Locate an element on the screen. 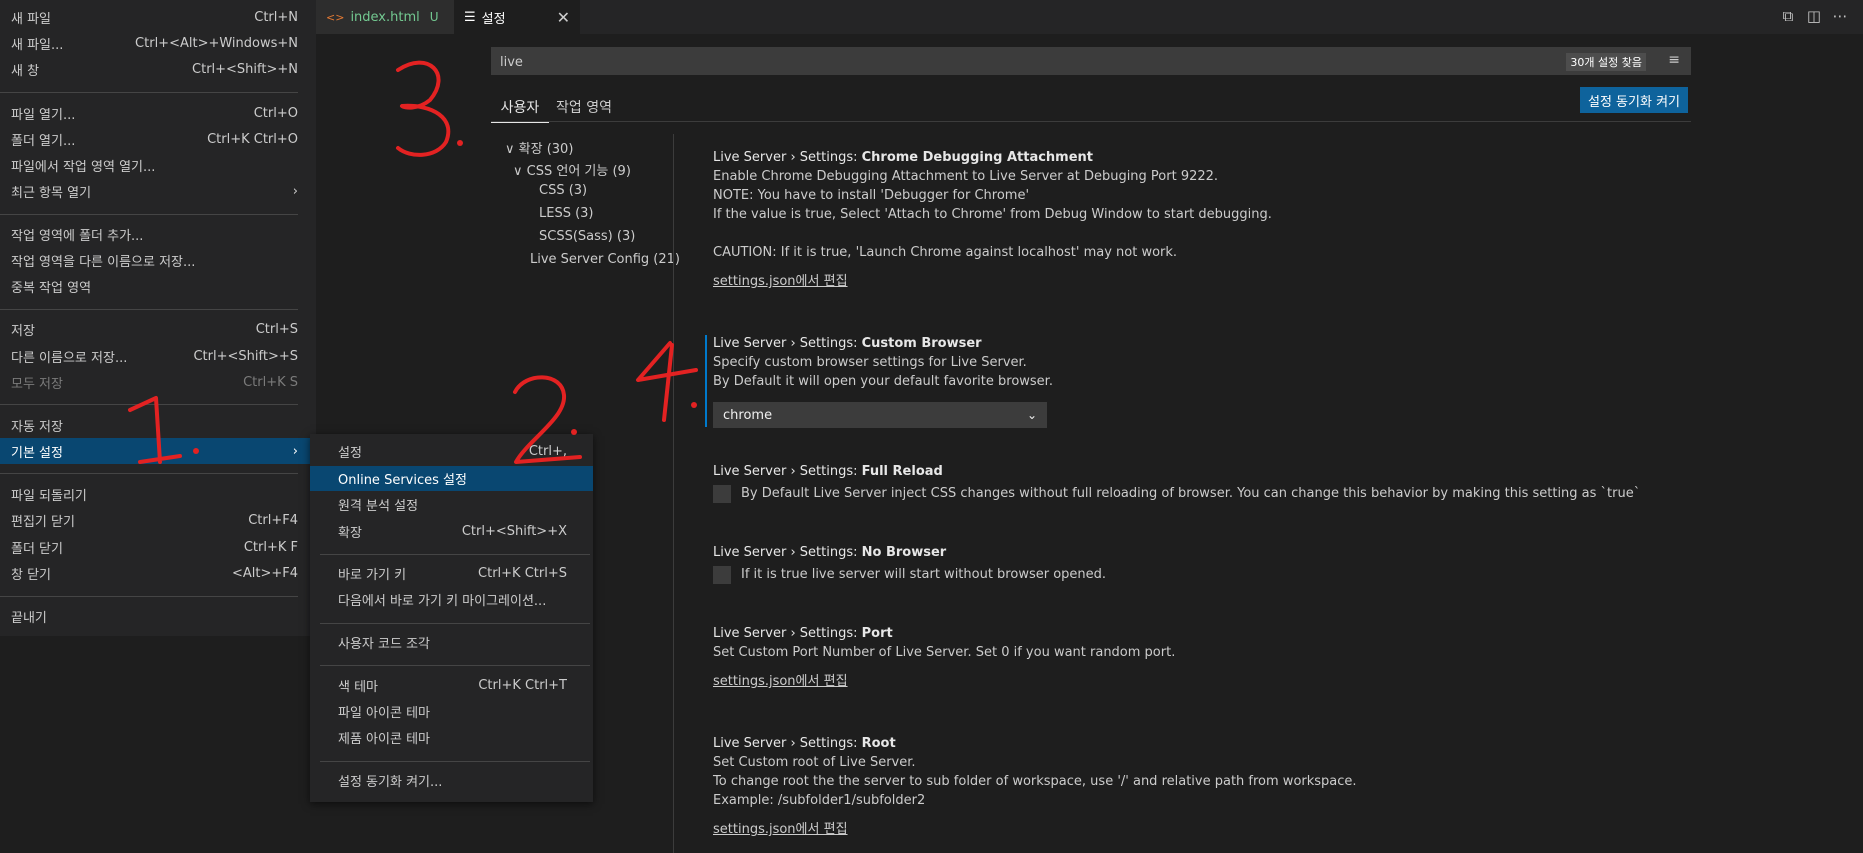  menu-item-preferences: 기본 설정 › is located at coordinates (158, 451).